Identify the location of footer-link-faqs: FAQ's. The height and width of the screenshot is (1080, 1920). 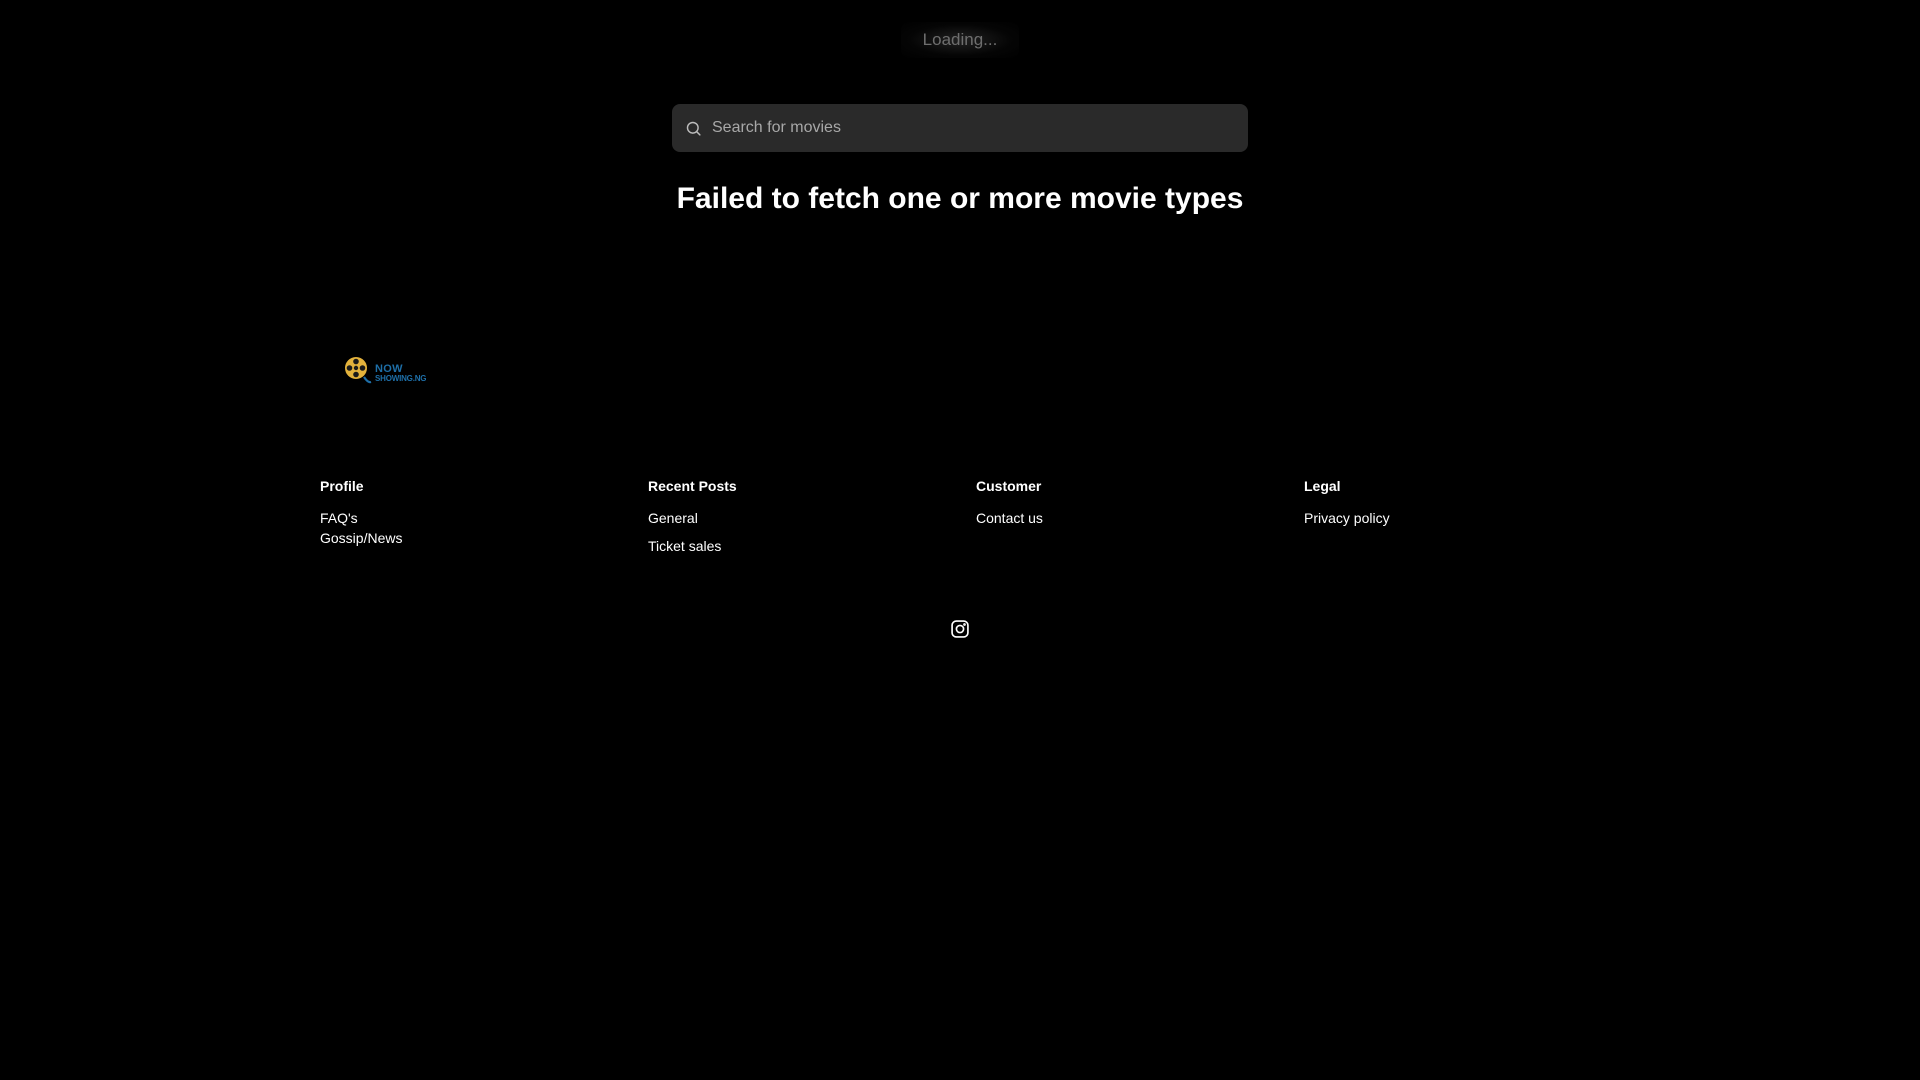
(484, 518).